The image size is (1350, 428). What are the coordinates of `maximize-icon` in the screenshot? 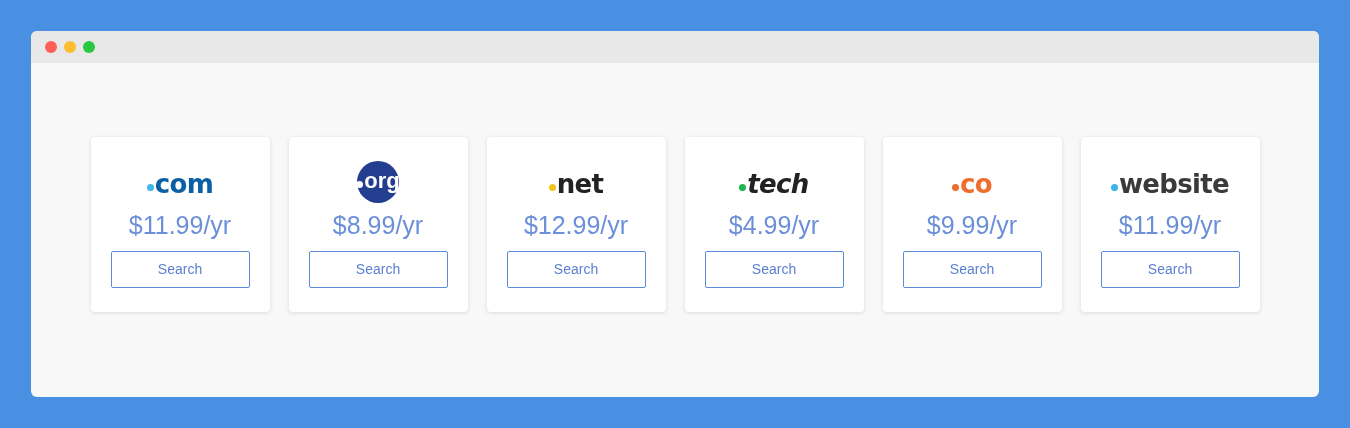 It's located at (89, 47).